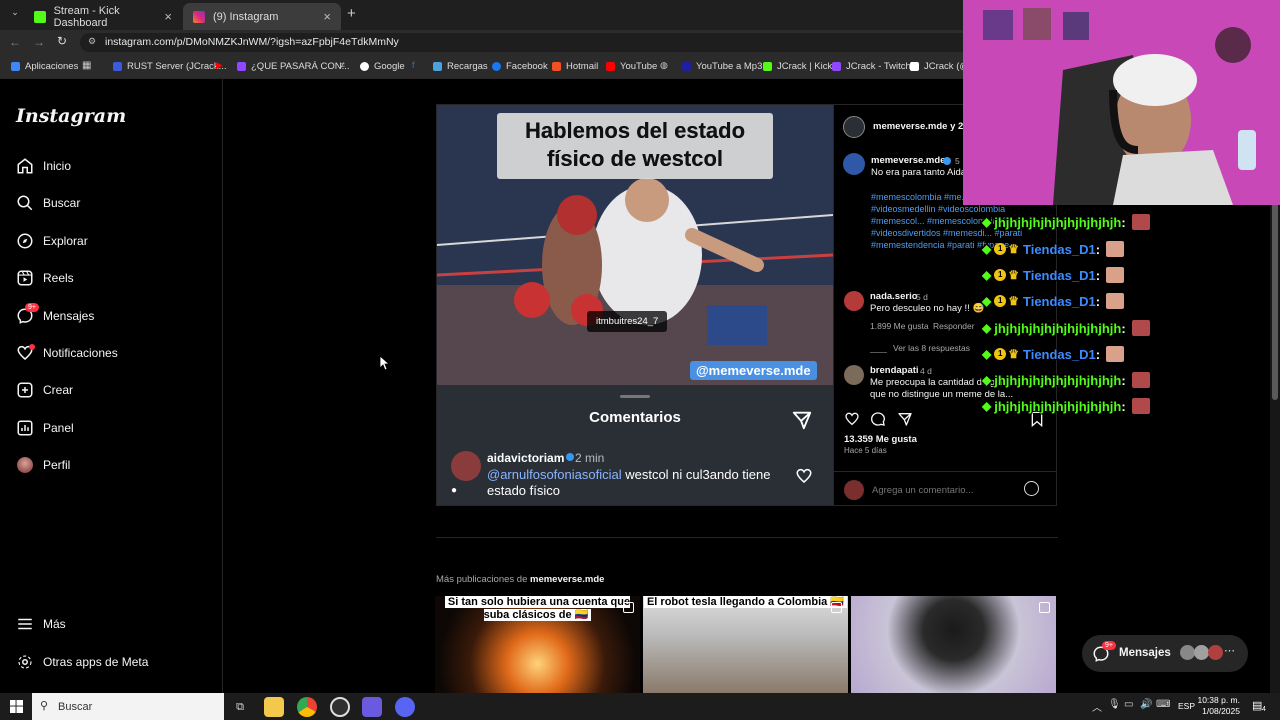 This screenshot has width=1280, height=720. What do you see at coordinates (1097, 706) in the screenshot?
I see `chevron-up-icon: ︿` at bounding box center [1097, 706].